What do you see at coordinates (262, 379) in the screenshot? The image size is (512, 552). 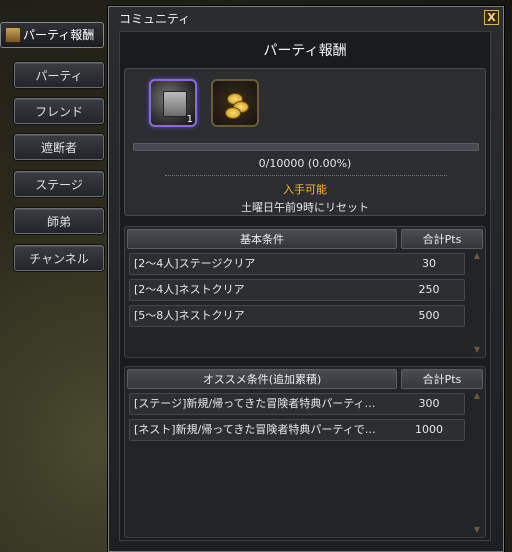 I see `recommend-header: オススメ条件(追加累積)` at bounding box center [262, 379].